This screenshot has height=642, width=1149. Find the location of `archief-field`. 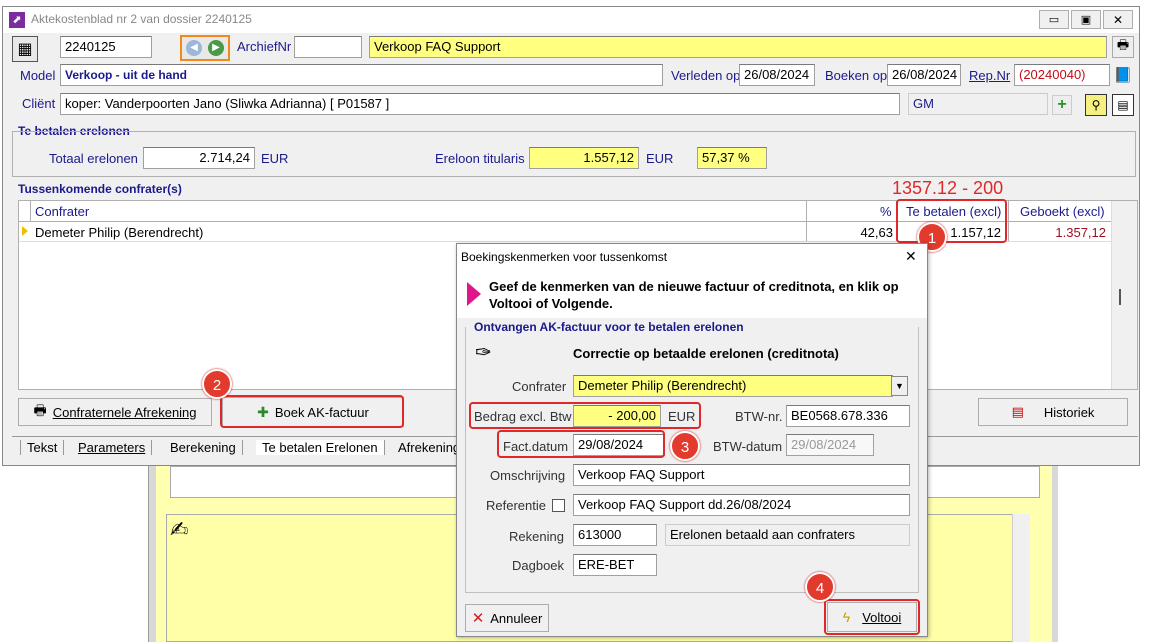

archief-field is located at coordinates (328, 47).